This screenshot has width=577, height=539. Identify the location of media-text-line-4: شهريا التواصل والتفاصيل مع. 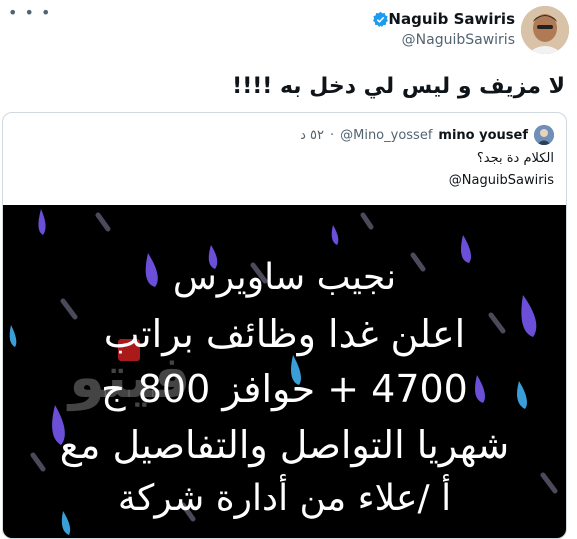
(284, 445).